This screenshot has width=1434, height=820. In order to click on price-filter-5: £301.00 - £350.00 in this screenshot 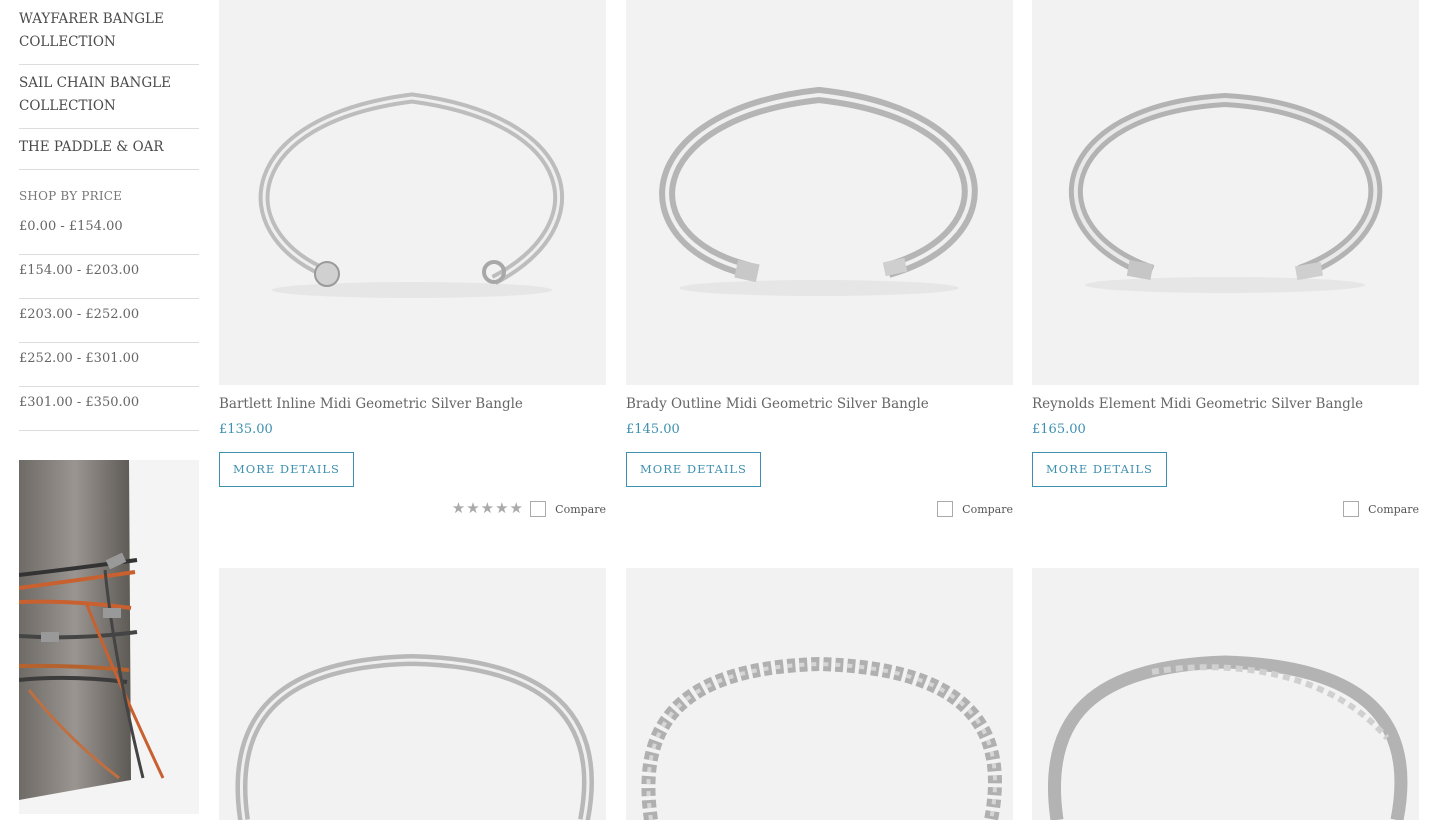, I will do `click(109, 409)`.